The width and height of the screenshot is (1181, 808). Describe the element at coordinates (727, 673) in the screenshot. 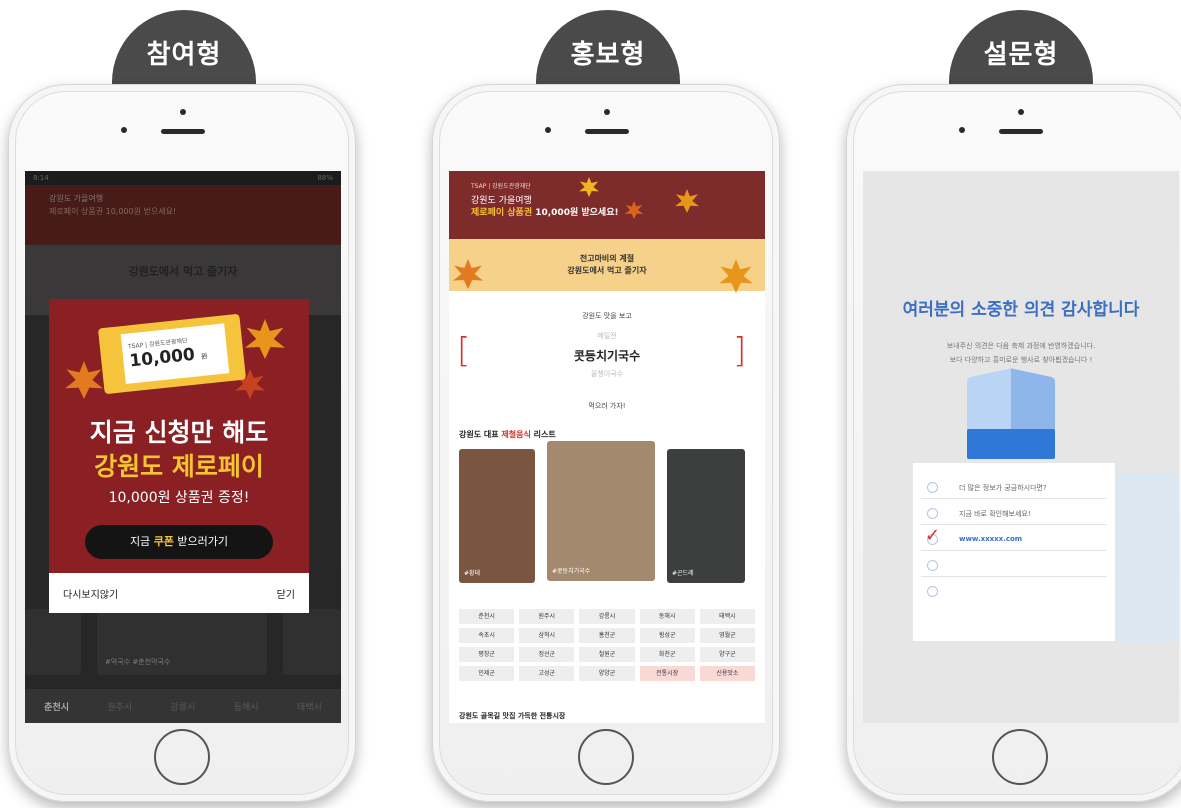

I see `region-chip: 신용맛소` at that location.